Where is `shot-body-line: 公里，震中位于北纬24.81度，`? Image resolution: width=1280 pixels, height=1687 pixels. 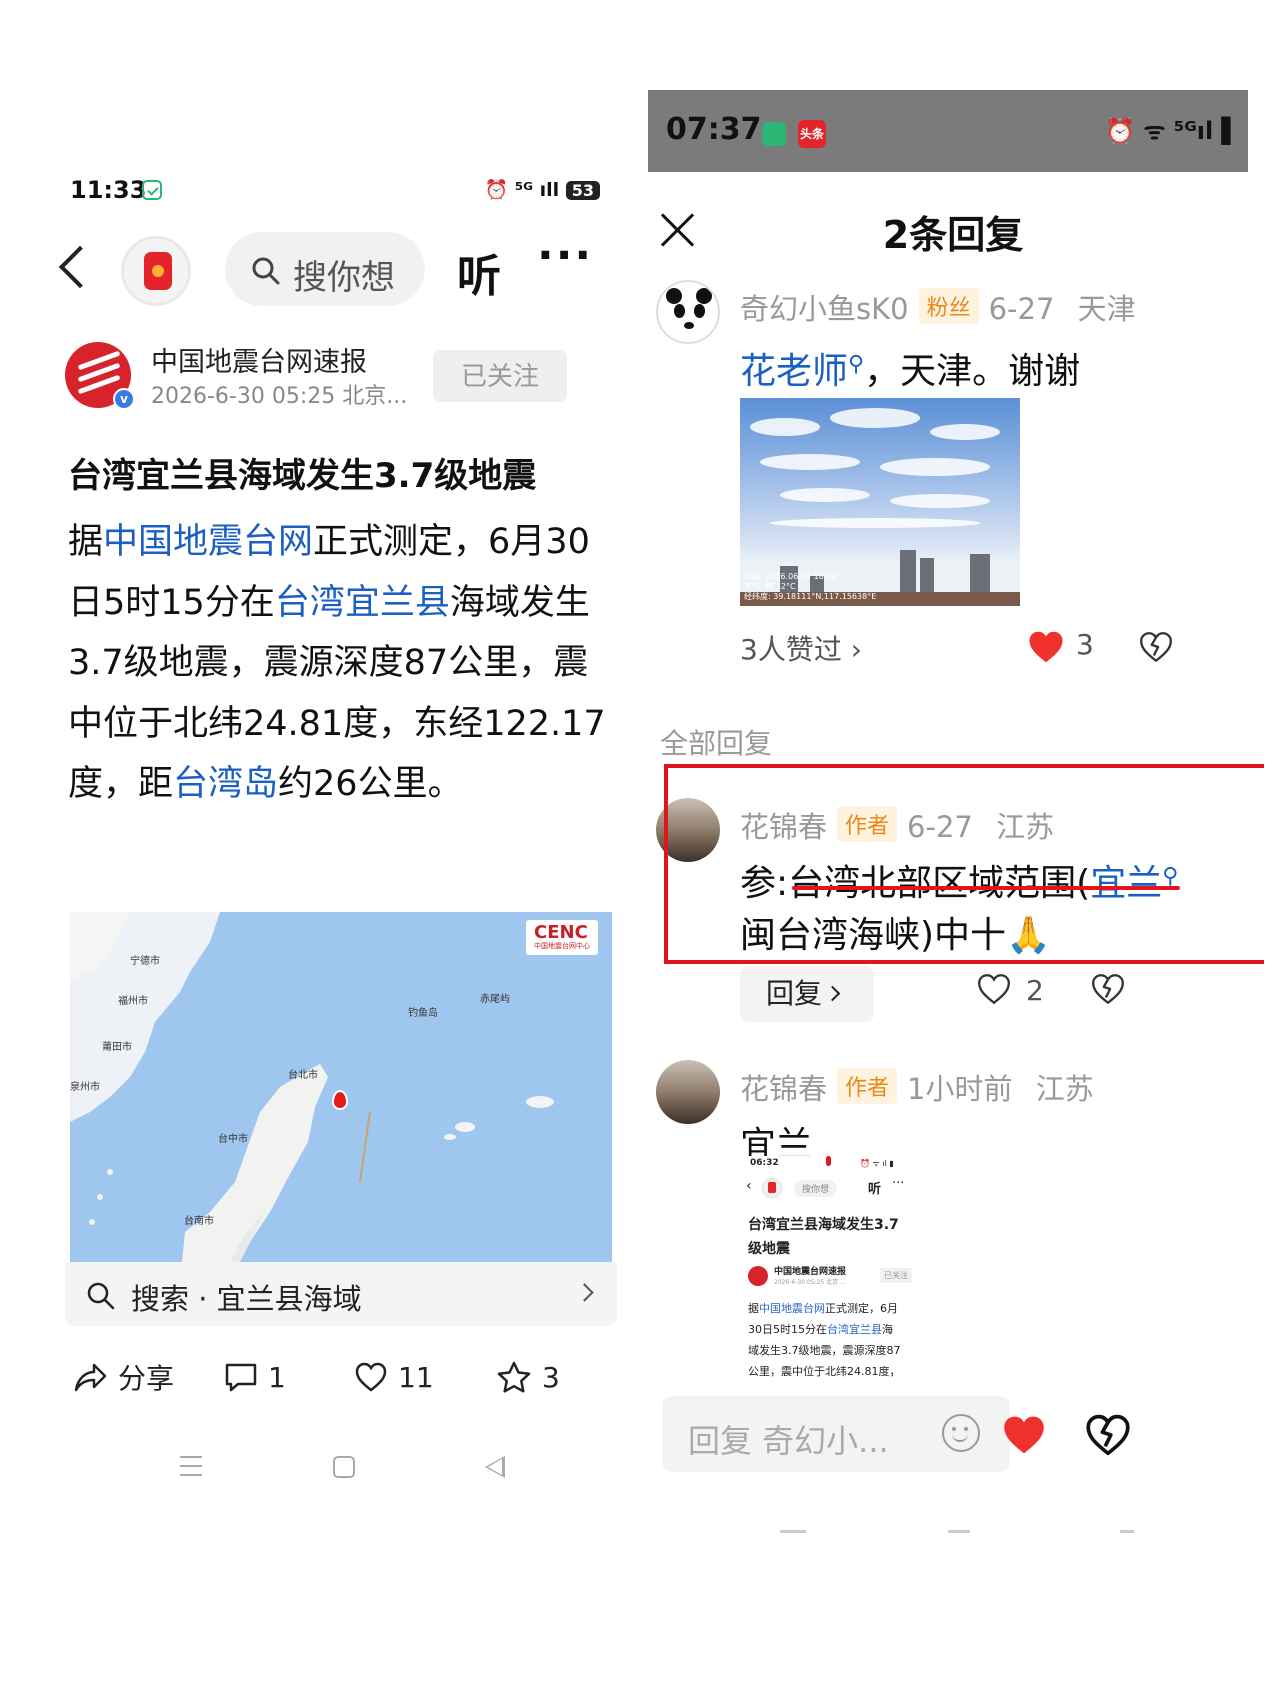 shot-body-line: 公里，震中位于北纬24.81度， is located at coordinates (824, 1371).